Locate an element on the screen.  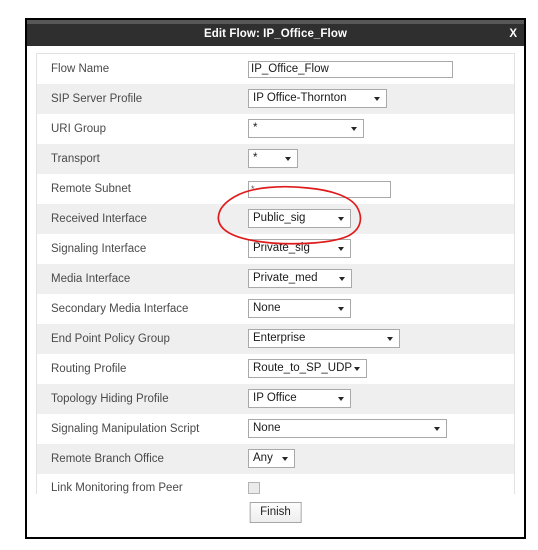
signaling-interface-value: Private_sig is located at coordinates (281, 248).